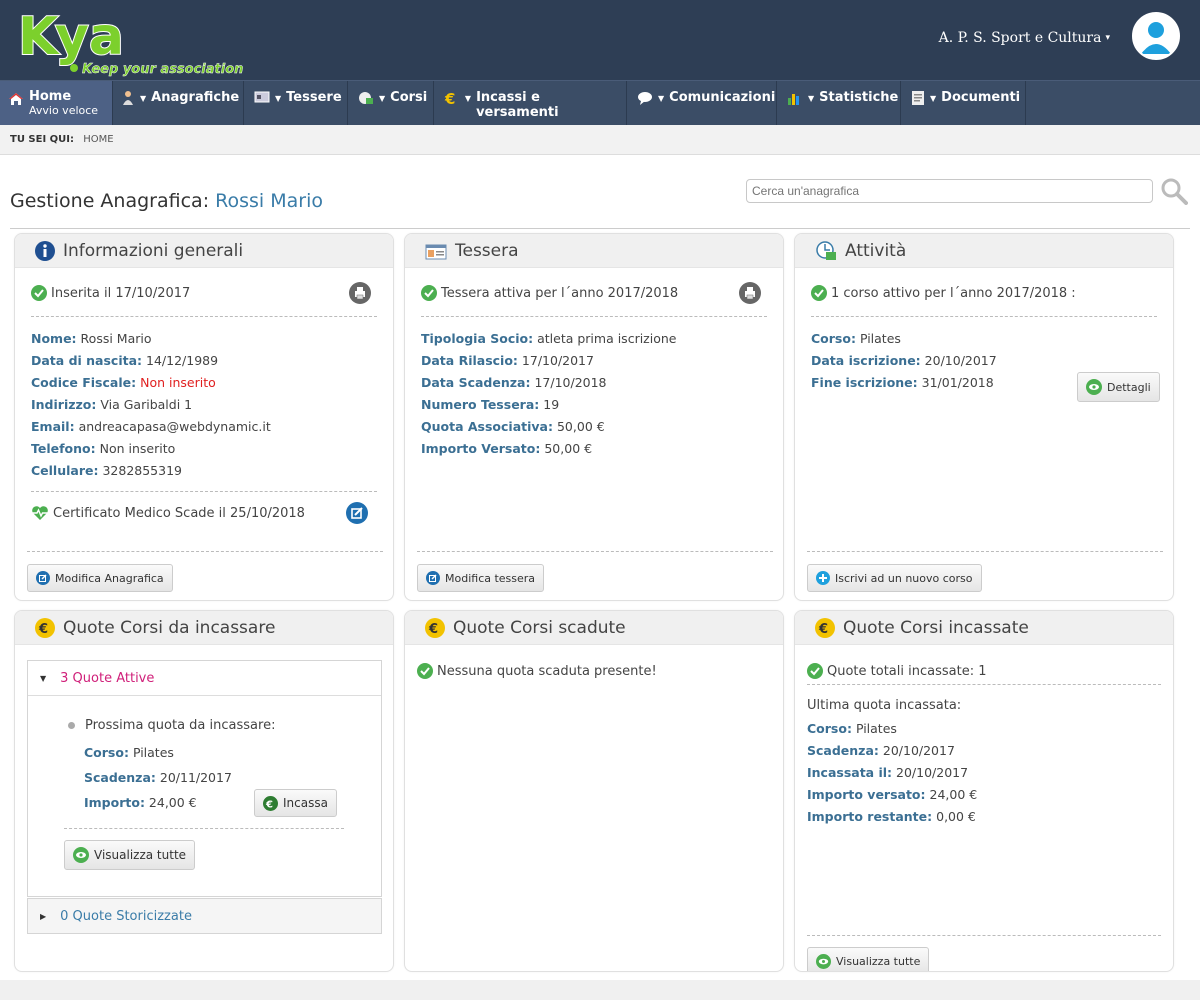 This screenshot has width=1200, height=1000. I want to click on quota-field: Scadenza: 20/11/2017, so click(158, 777).